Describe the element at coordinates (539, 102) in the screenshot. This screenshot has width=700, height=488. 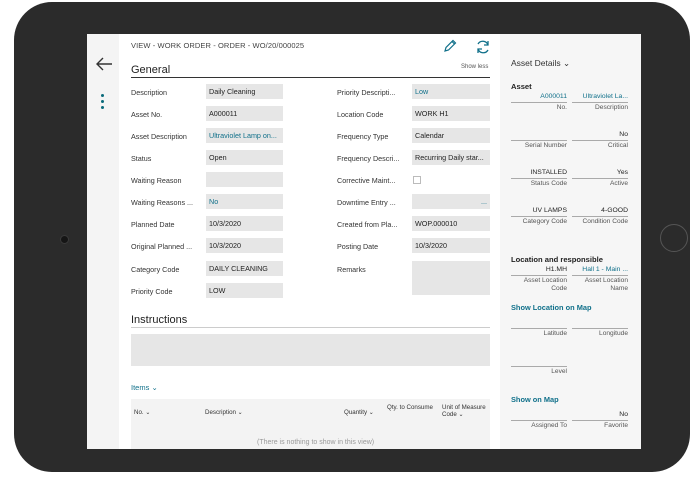
I see `fact-asset-no: A000011 No.` at that location.